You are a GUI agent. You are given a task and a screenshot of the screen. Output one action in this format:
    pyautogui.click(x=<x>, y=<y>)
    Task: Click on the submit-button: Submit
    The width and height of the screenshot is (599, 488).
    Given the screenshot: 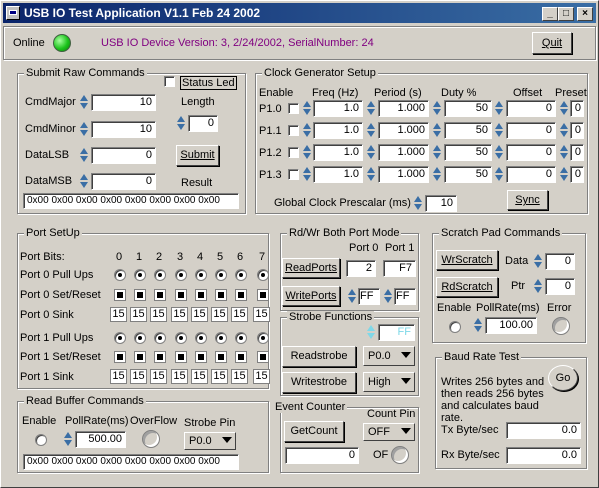 What is the action you would take?
    pyautogui.click(x=197, y=155)
    